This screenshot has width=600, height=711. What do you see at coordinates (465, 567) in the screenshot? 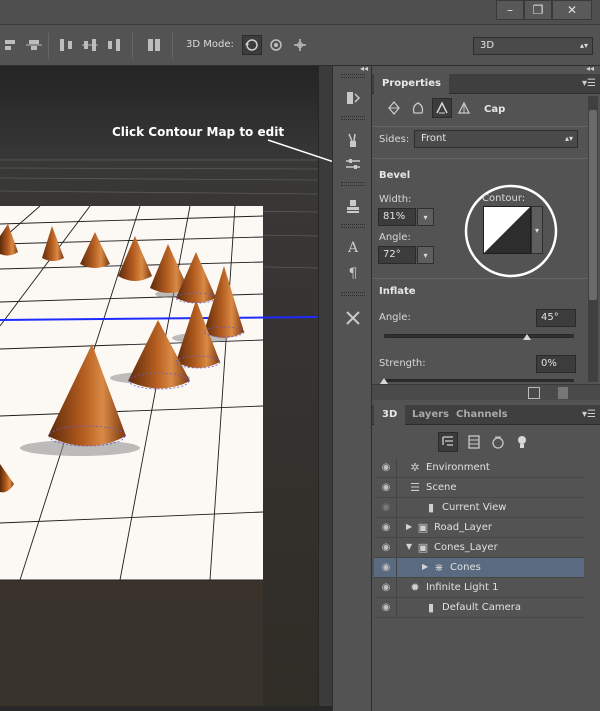
I see `scene-tree-row-label: Cones` at bounding box center [465, 567].